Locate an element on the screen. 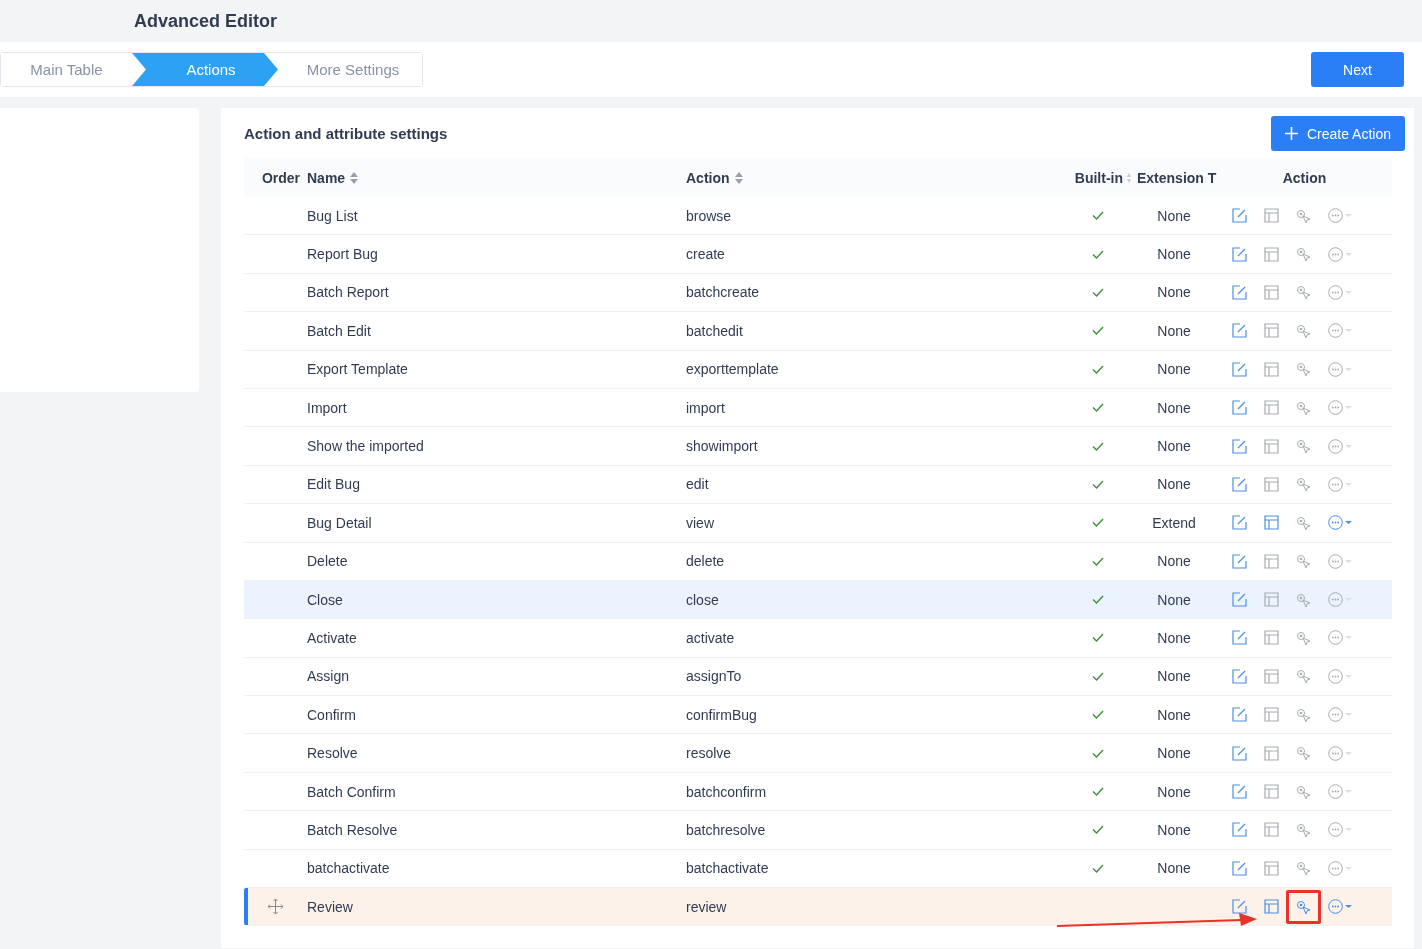 The width and height of the screenshot is (1422, 949). table-row: Batch Resolve batchresolve None is located at coordinates (818, 830).